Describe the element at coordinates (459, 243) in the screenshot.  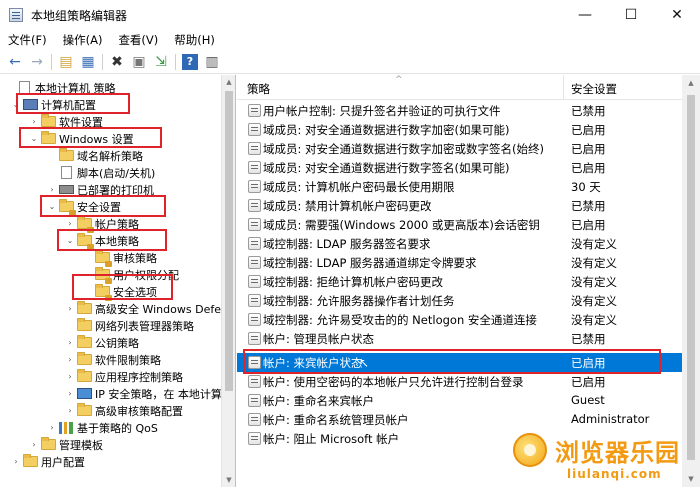
I see `policy-row: 域控制器: LDAP 服务器签名要求 没有定义` at that location.